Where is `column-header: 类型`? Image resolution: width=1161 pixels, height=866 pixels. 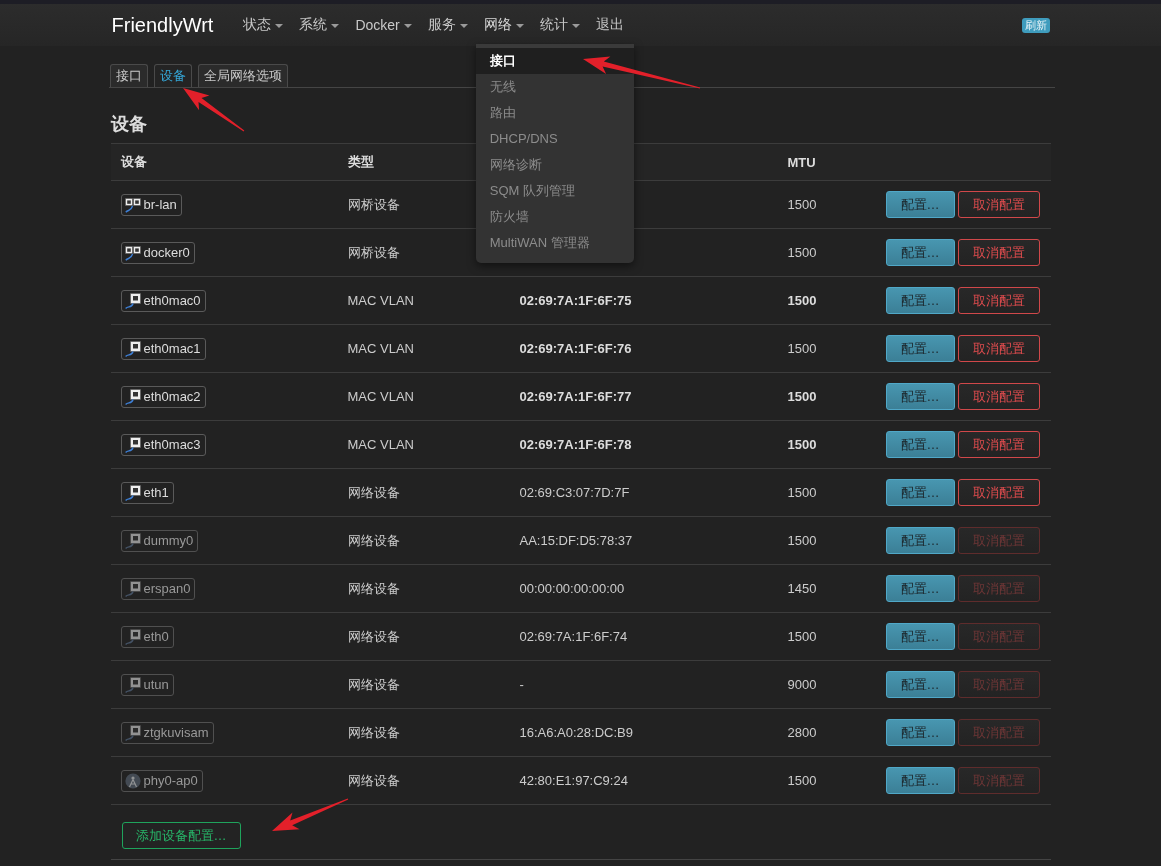
column-header: 类型 is located at coordinates (360, 162).